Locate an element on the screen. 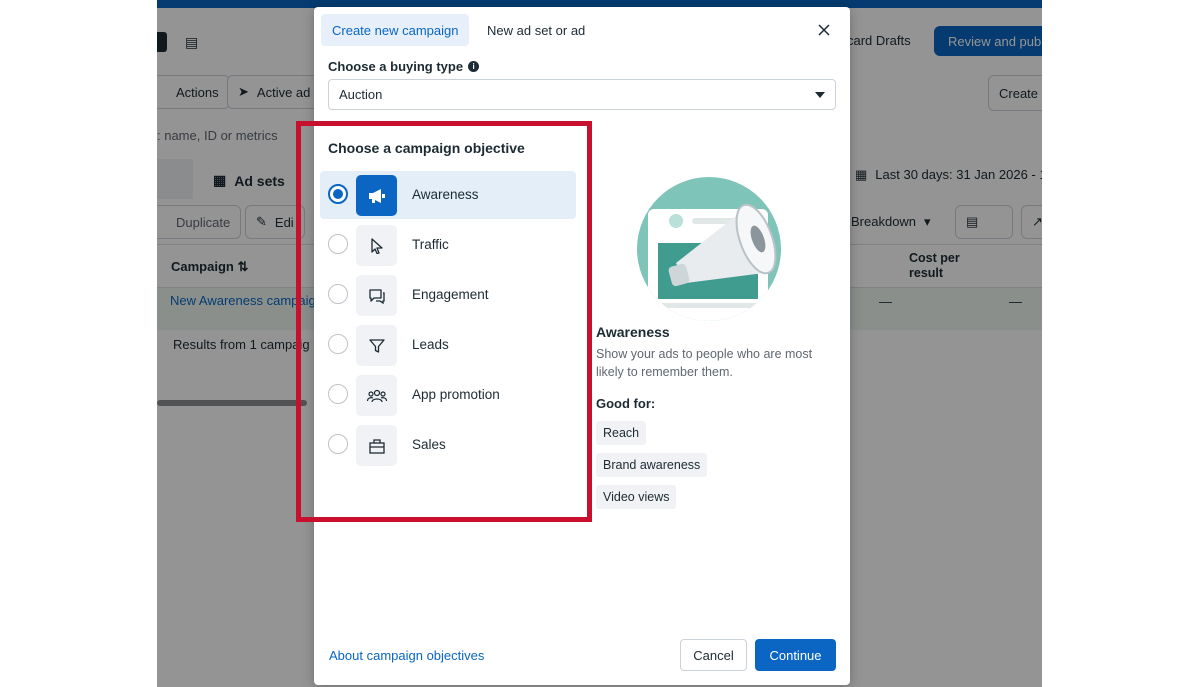 The height and width of the screenshot is (687, 1200). buying-type-heading: Choose a buying type i is located at coordinates (404, 66).